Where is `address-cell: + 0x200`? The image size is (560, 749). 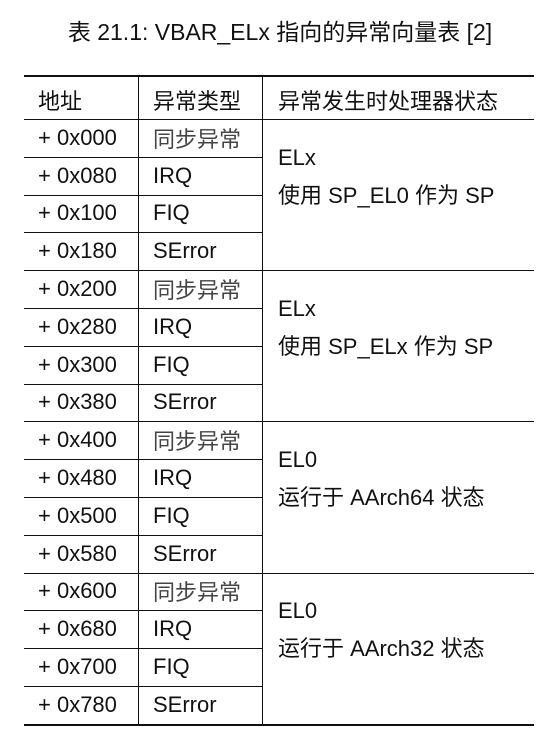 address-cell: + 0x200 is located at coordinates (77, 289).